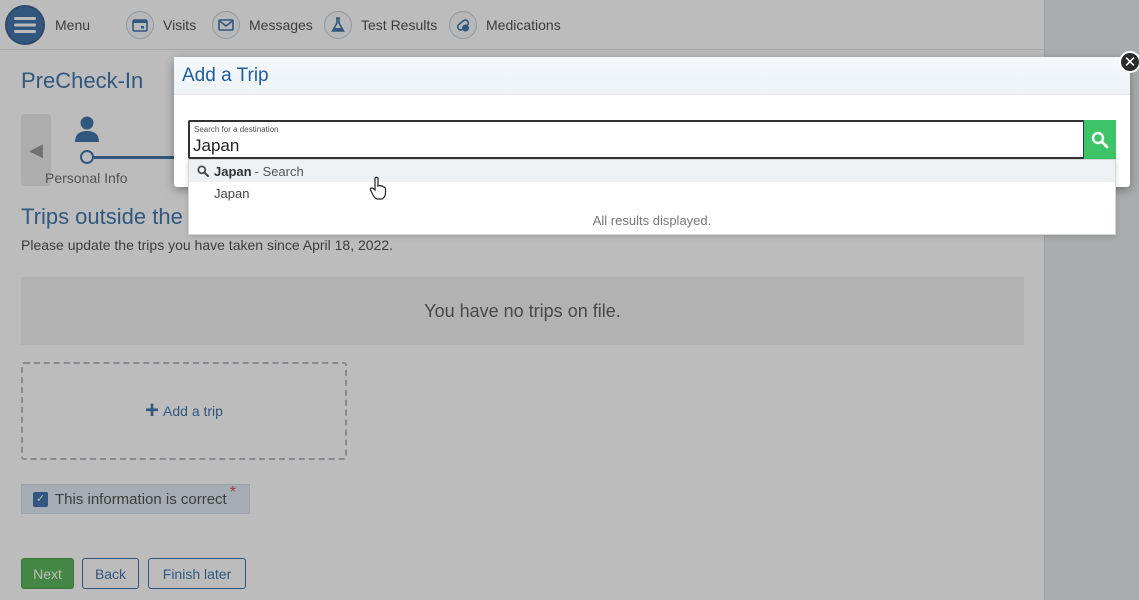  Describe the element at coordinates (233, 171) in the screenshot. I see `suggestion-term: Japan` at that location.